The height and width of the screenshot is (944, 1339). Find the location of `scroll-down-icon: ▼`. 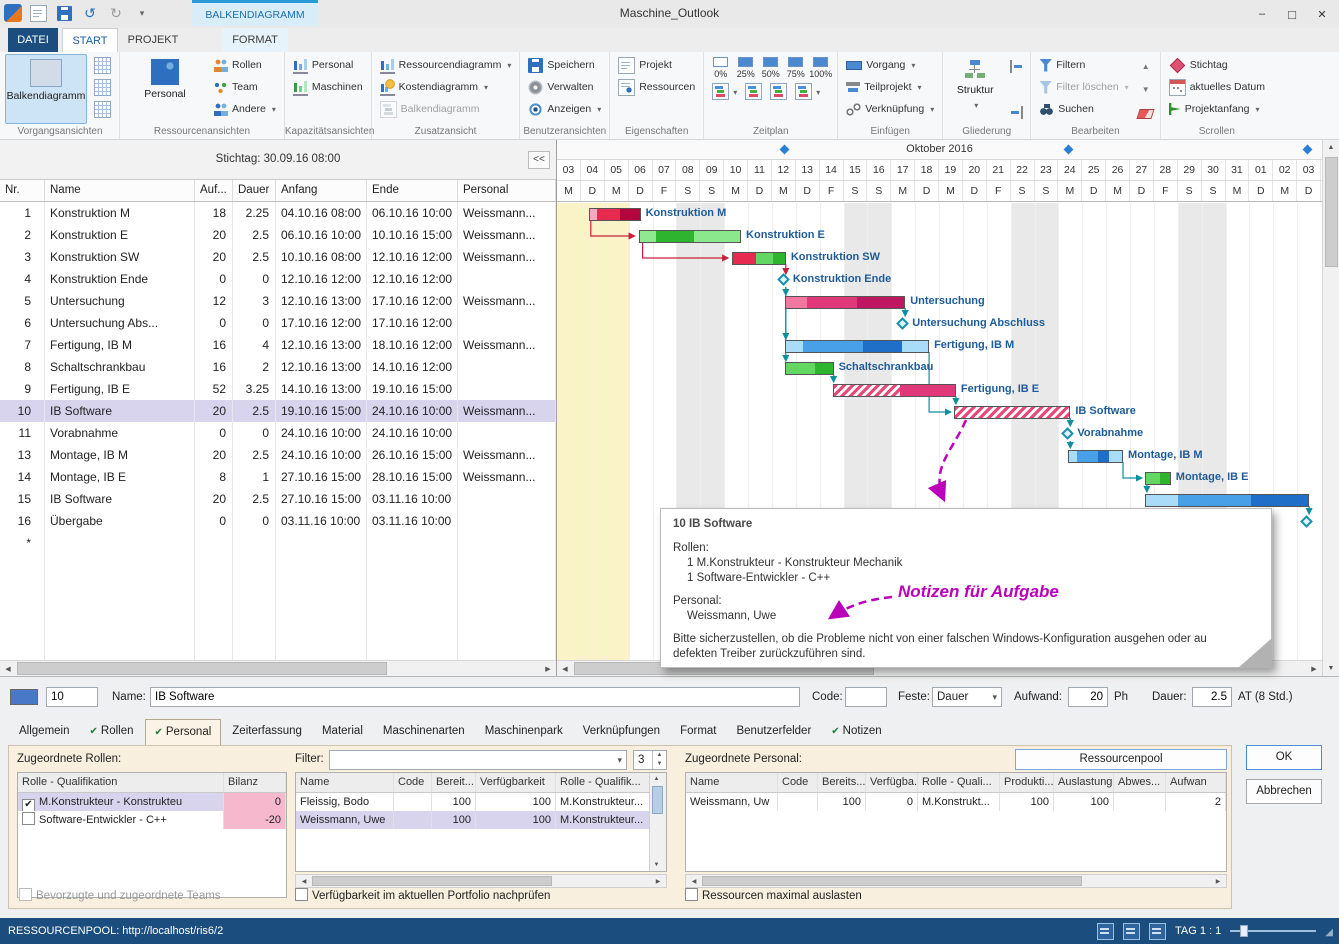

scroll-down-icon: ▼ is located at coordinates (656, 865).